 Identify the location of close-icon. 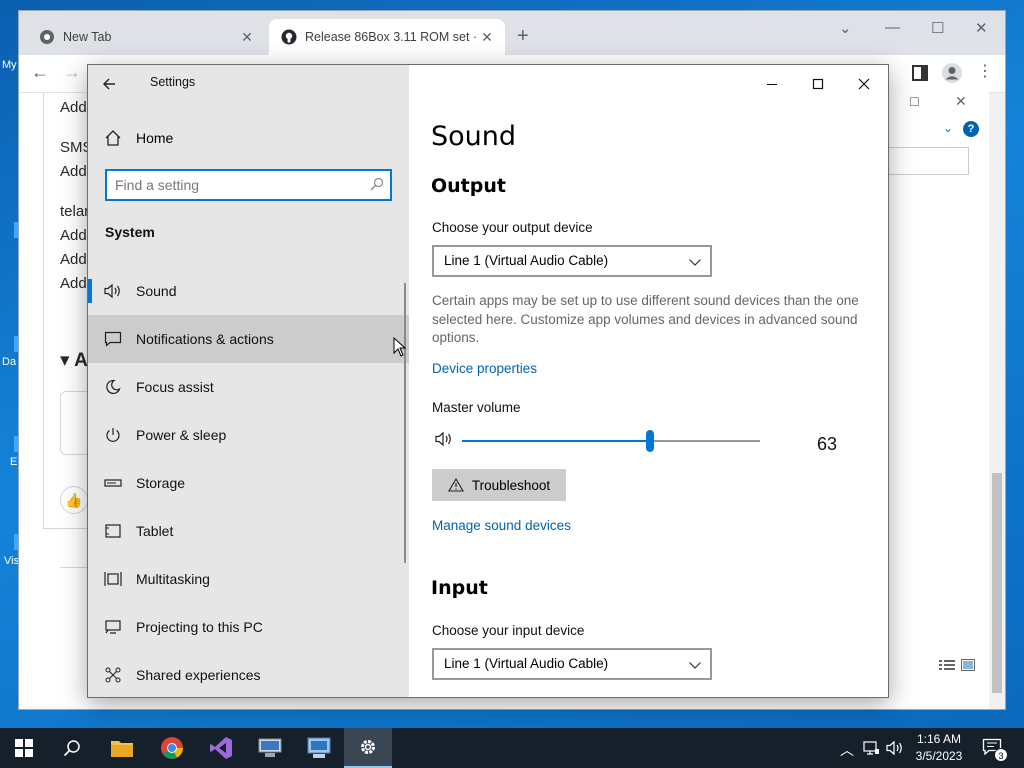
(864, 84).